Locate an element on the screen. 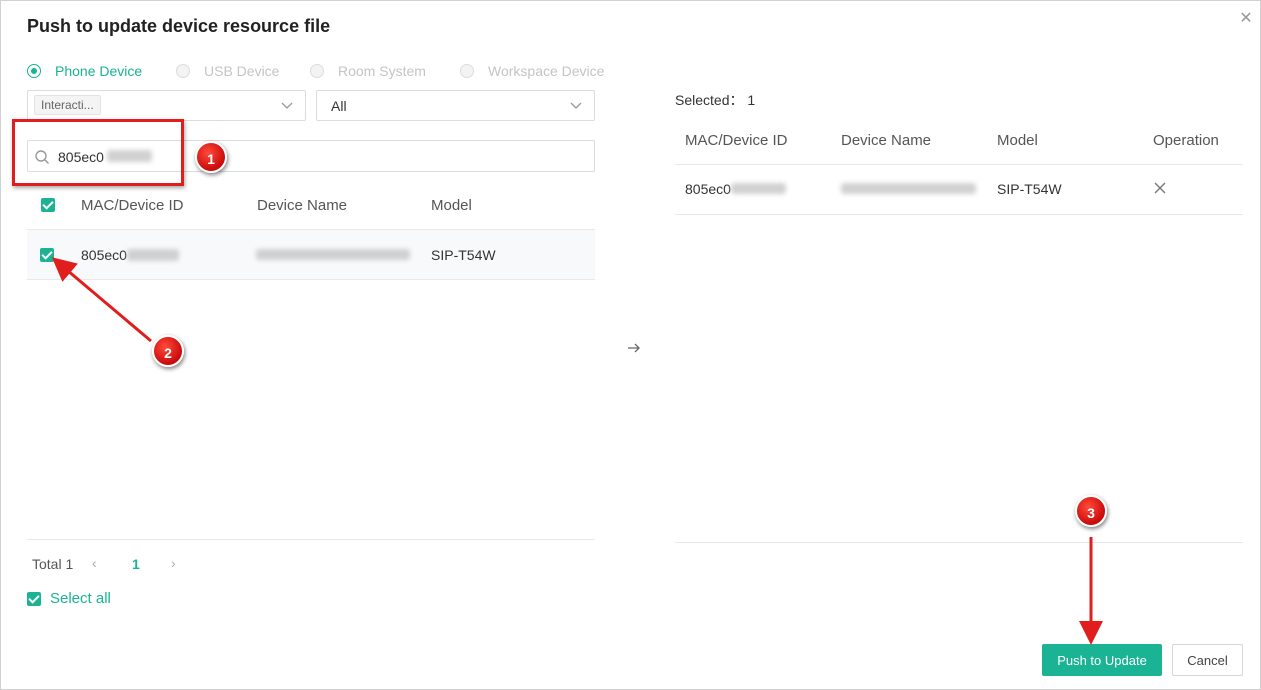 The image size is (1261, 690). radio-usb-device: USB Device is located at coordinates (227, 71).